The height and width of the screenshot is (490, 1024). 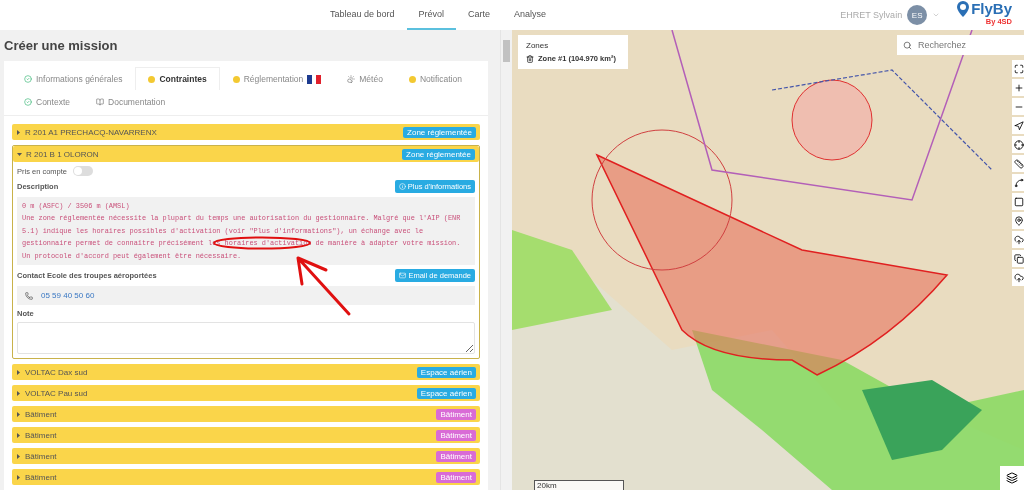 I want to click on scrollbar, so click(x=506, y=260).